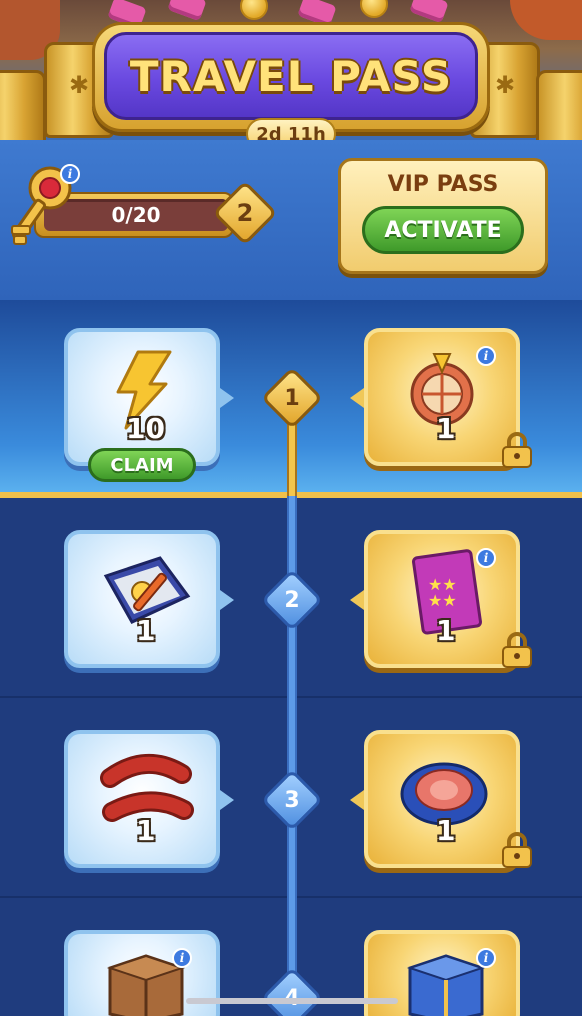  Describe the element at coordinates (292, 800) in the screenshot. I see `step-number: 3` at that location.